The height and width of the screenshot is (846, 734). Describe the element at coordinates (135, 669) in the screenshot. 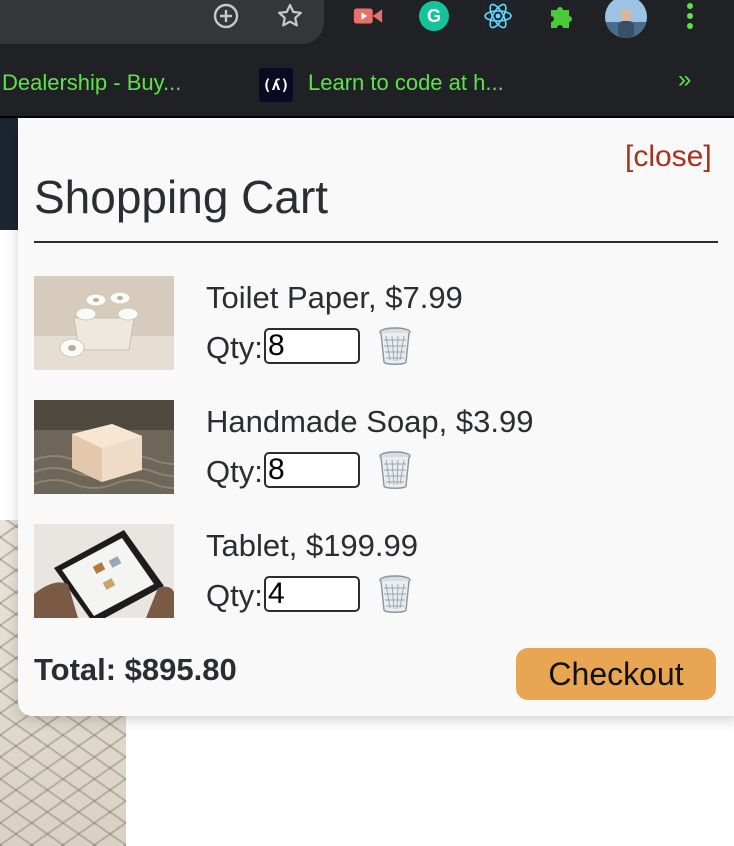

I see `cart-total: Total: $895.80` at that location.